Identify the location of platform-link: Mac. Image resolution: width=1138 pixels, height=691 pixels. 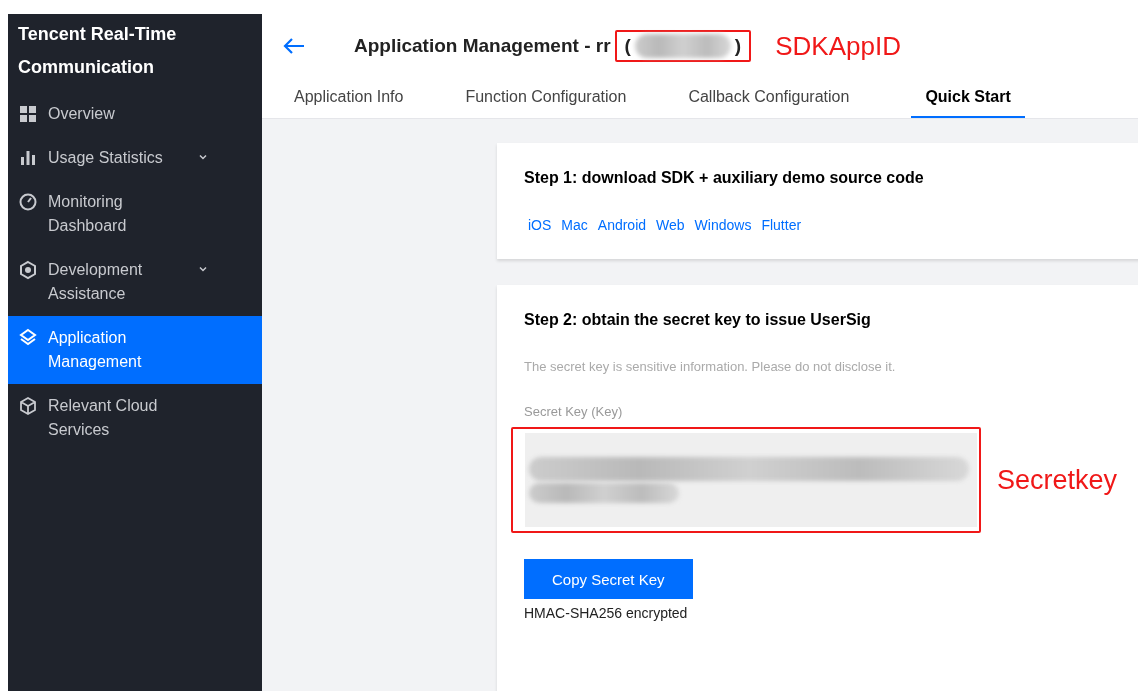
(574, 225).